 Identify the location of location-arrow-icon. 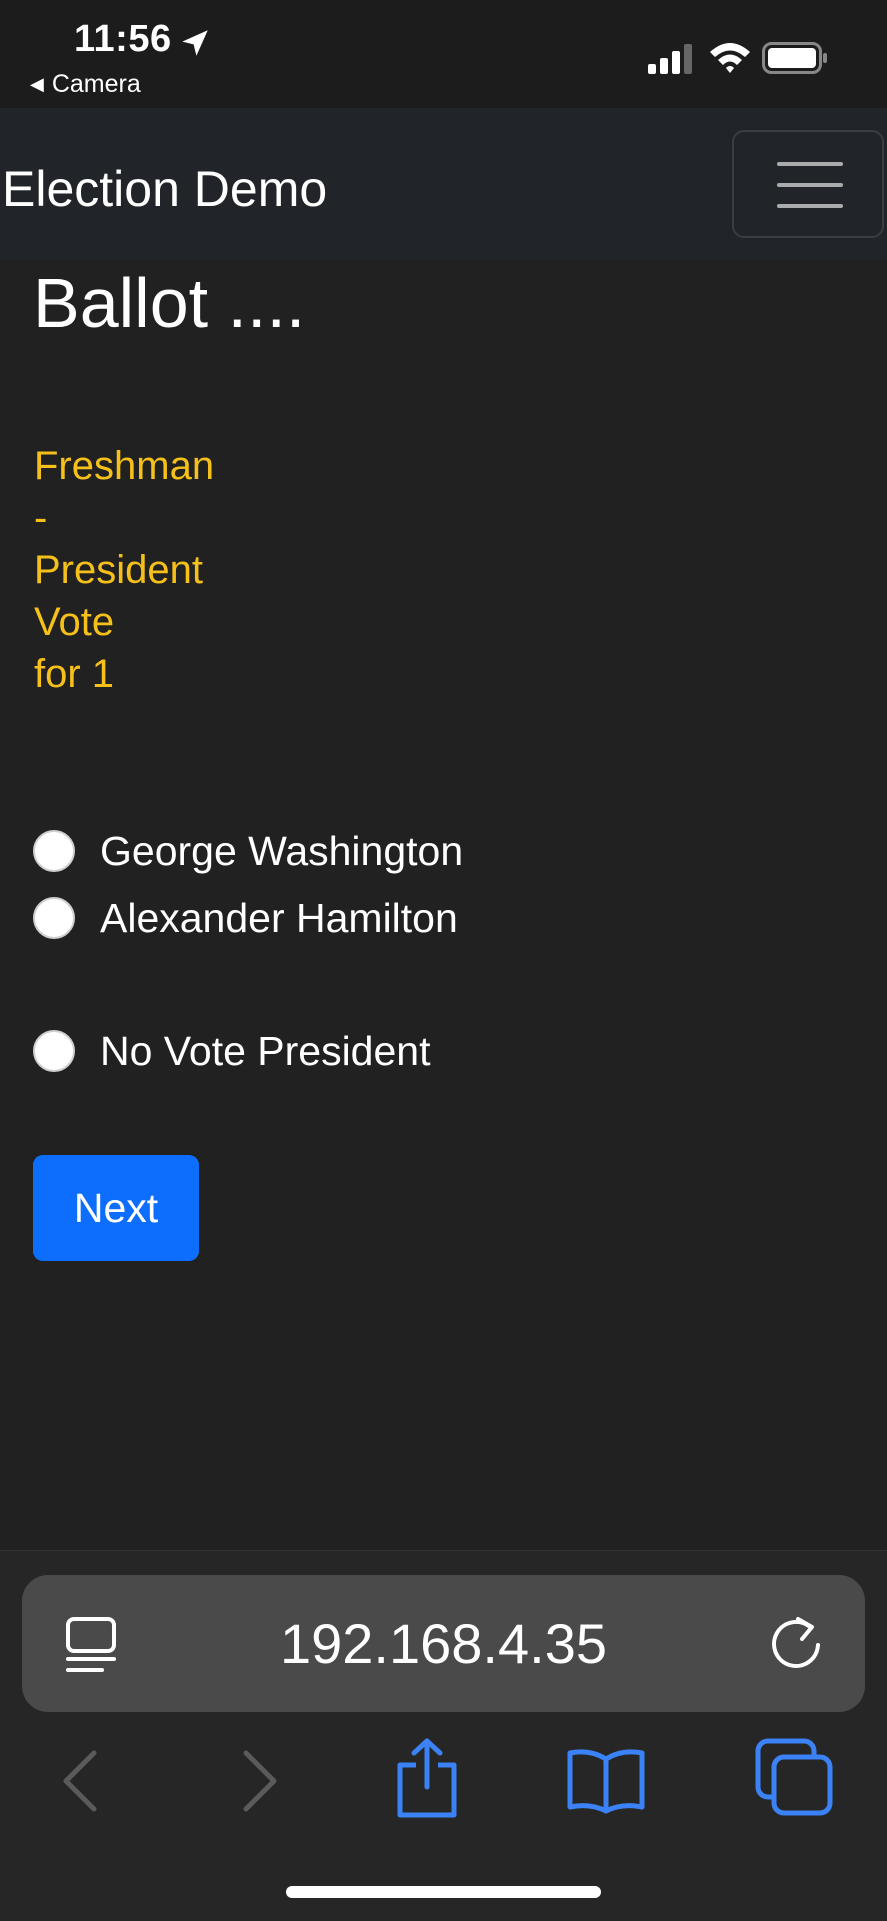
(195, 43).